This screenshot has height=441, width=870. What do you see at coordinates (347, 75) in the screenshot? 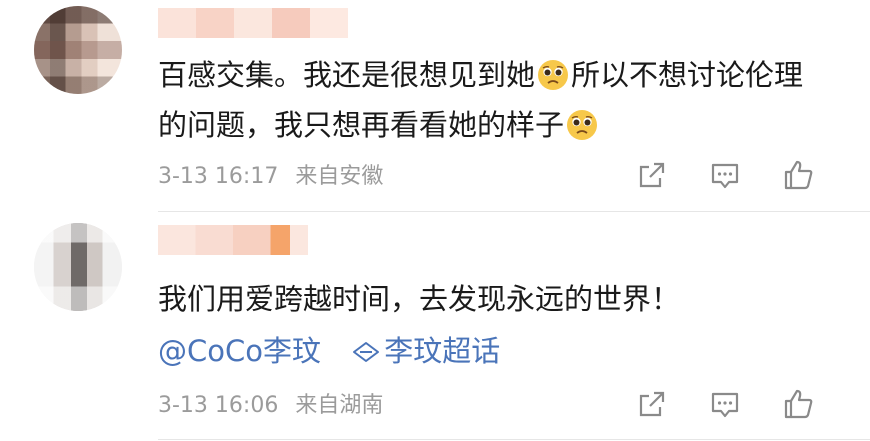
I see `comment-text-part: 百感交集。我还是很想见到她` at bounding box center [347, 75].